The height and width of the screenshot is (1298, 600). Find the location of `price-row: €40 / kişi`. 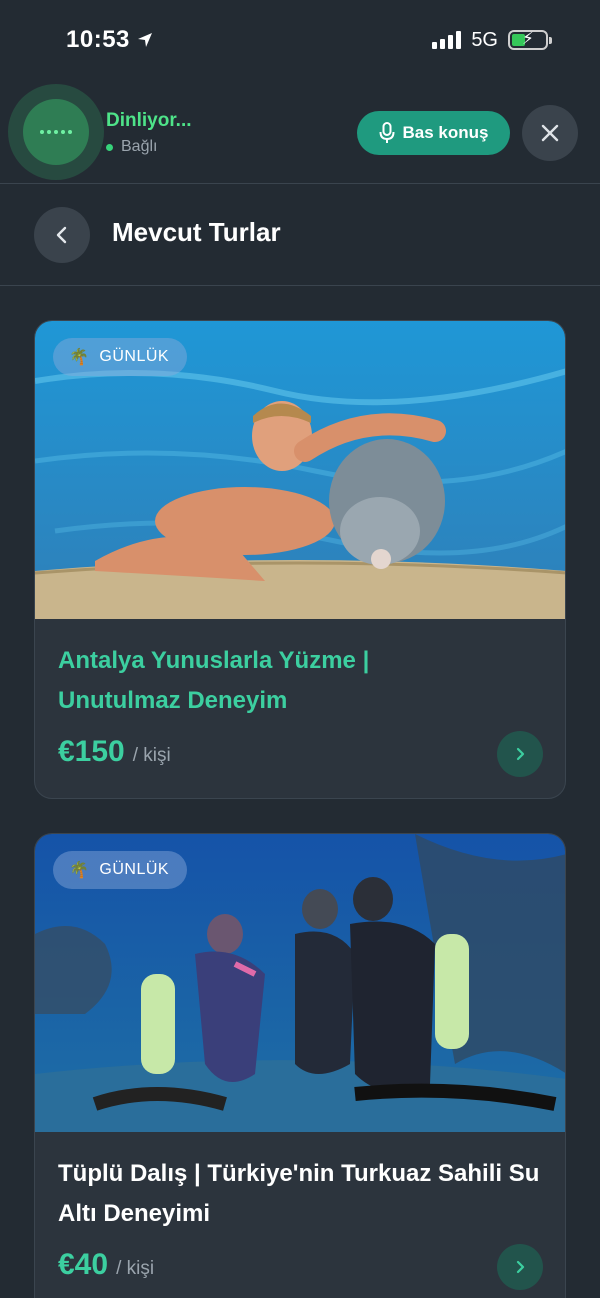

price-row: €40 / kişi is located at coordinates (106, 1265).